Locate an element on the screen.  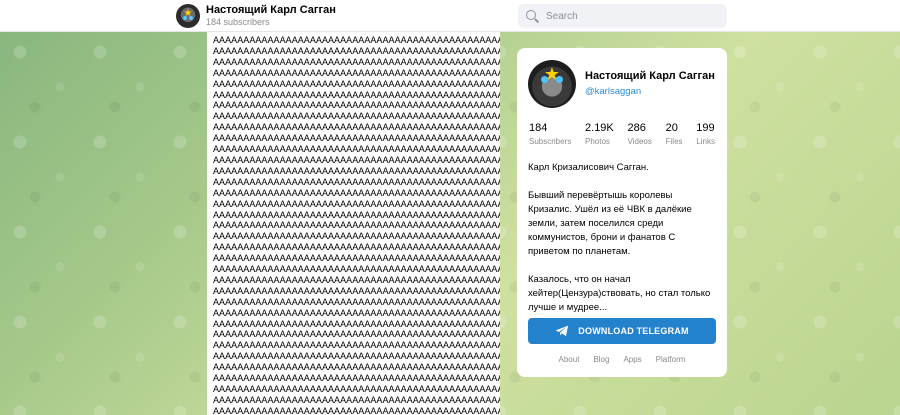
channel-avatar-large: ★ is located at coordinates (552, 84).